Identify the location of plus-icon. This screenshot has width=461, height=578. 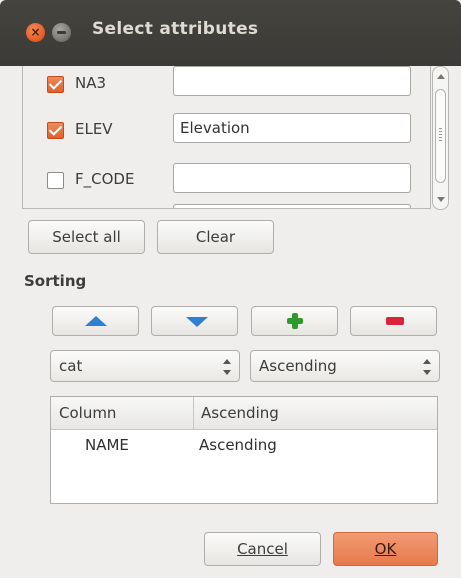
(295, 321).